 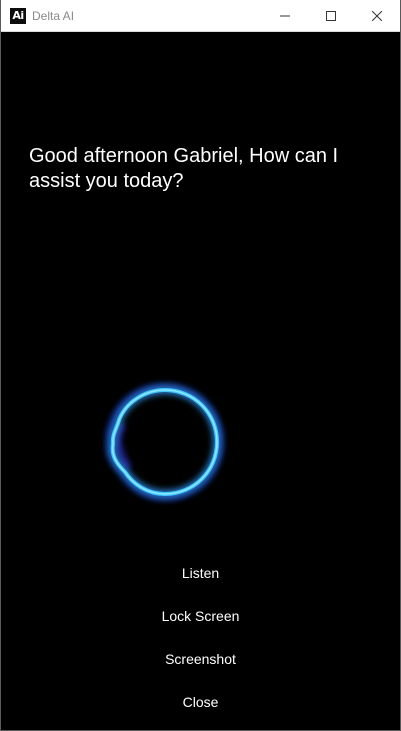 What do you see at coordinates (200, 573) in the screenshot?
I see `listen-button: Listen` at bounding box center [200, 573].